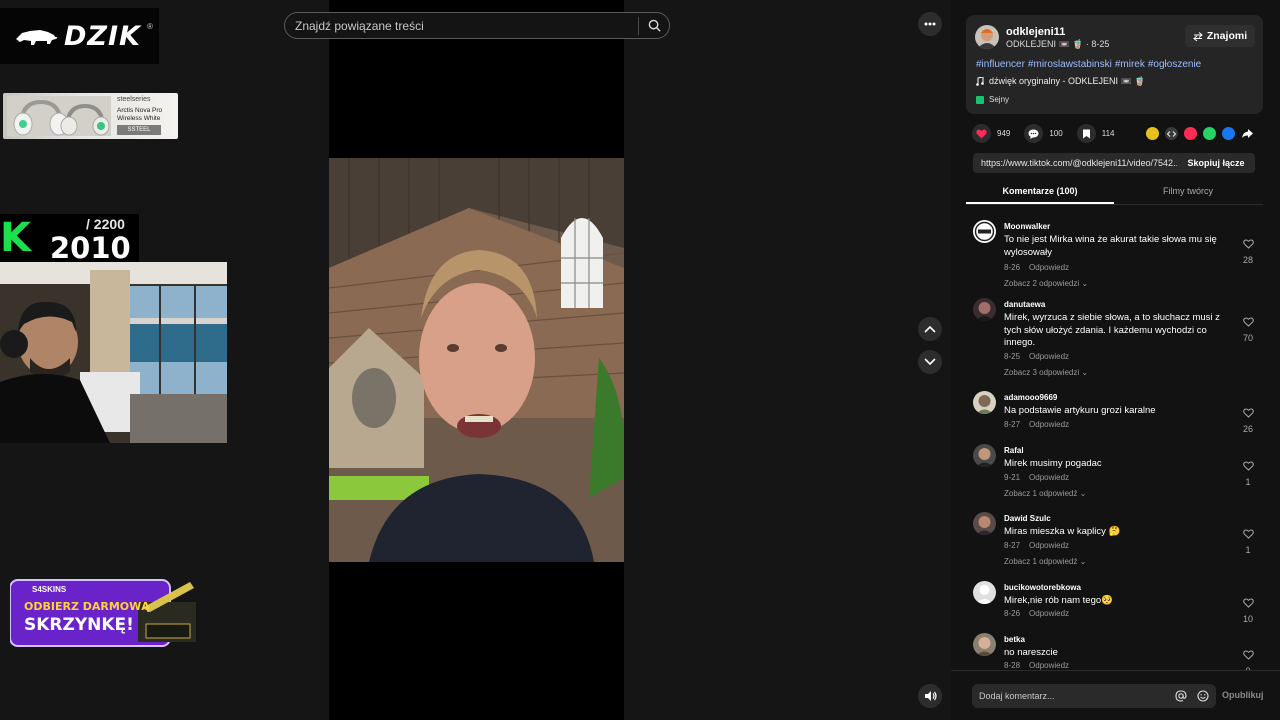 The width and height of the screenshot is (1280, 720). What do you see at coordinates (930, 362) in the screenshot?
I see `next-video-button` at bounding box center [930, 362].